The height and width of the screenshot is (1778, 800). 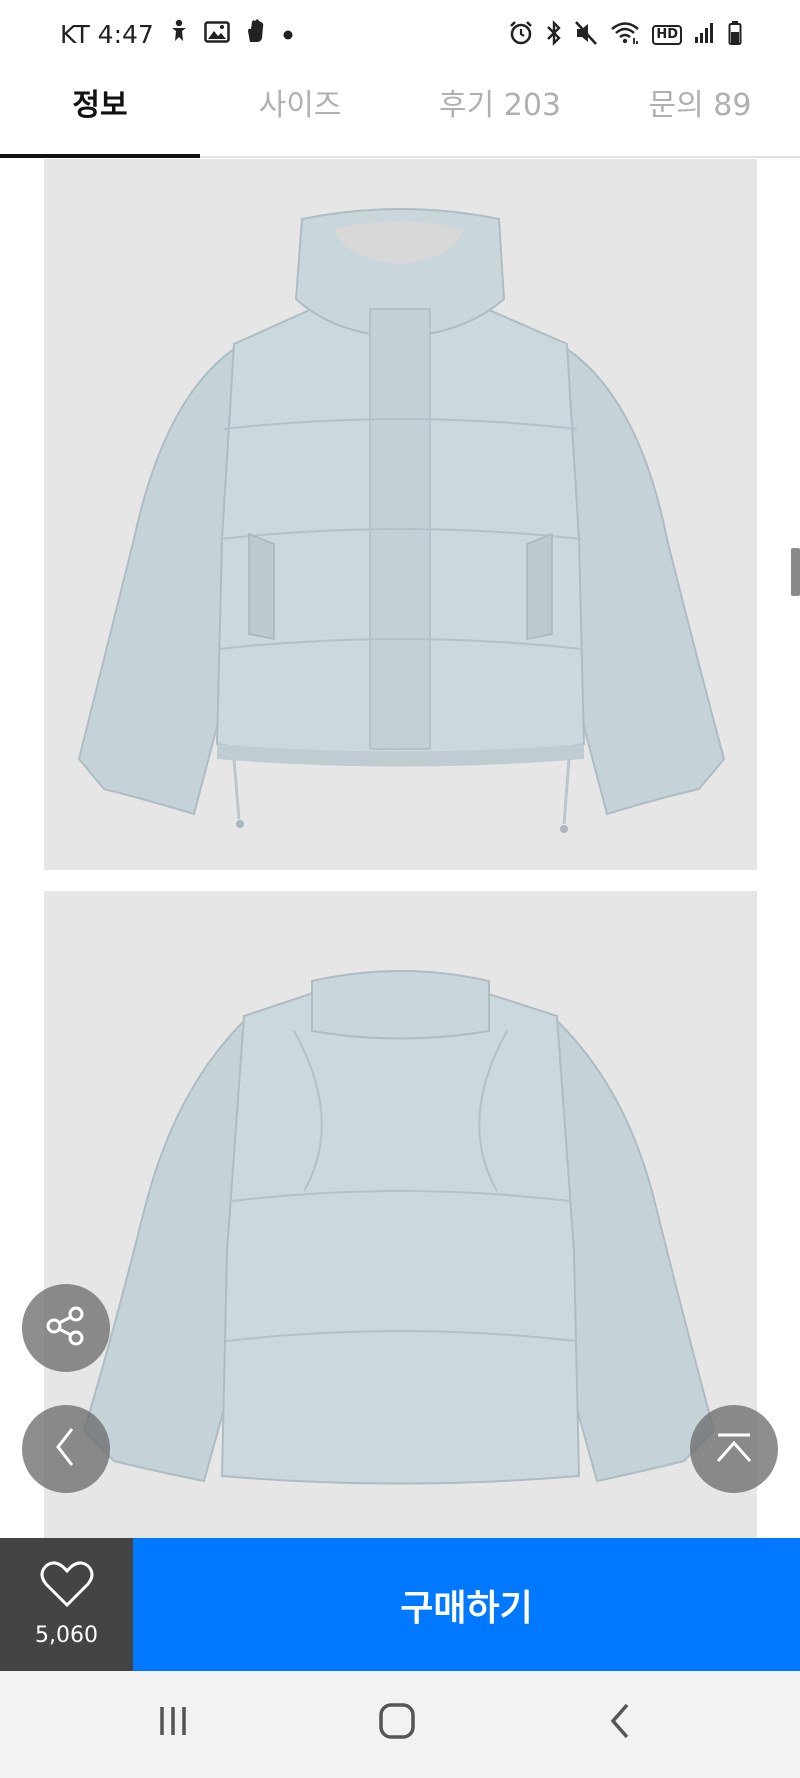 What do you see at coordinates (67, 1587) in the screenshot?
I see `heart-icon` at bounding box center [67, 1587].